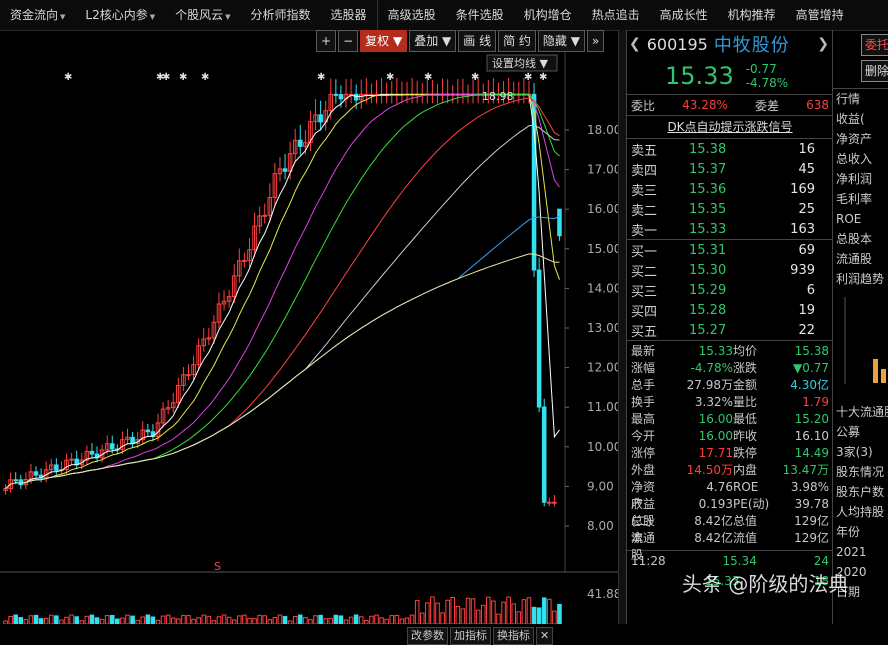 Image resolution: width=888 pixels, height=645 pixels. What do you see at coordinates (644, 191) in the screenshot?
I see `order-level: 卖三` at bounding box center [644, 191].